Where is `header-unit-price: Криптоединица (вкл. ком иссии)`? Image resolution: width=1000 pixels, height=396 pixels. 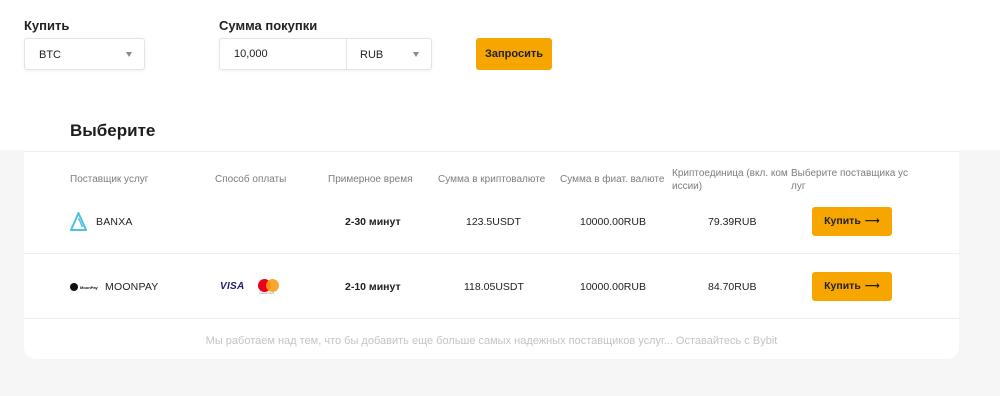
header-unit-price: Криптоединица (вкл. ком иссии) is located at coordinates (730, 180).